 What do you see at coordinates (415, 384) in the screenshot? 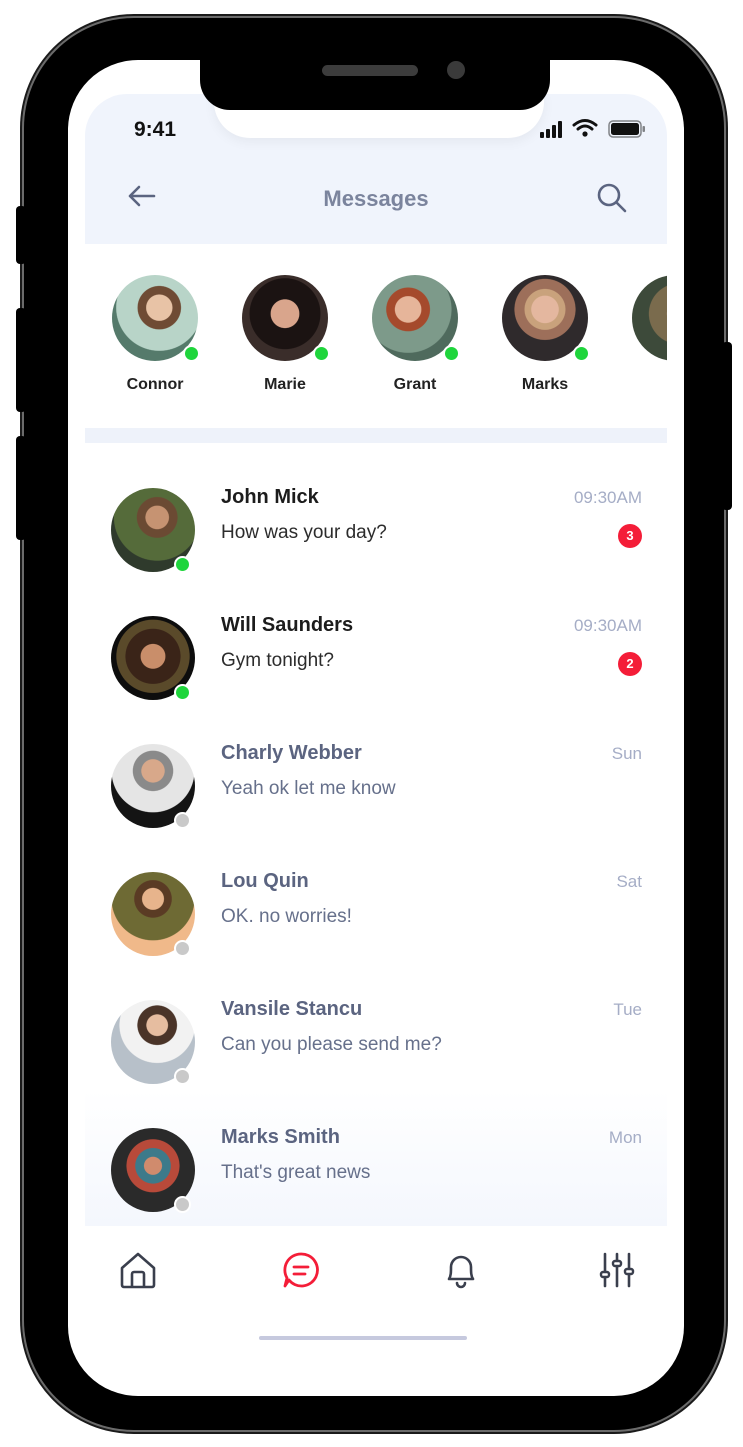
I see `story-name: Grant` at bounding box center [415, 384].